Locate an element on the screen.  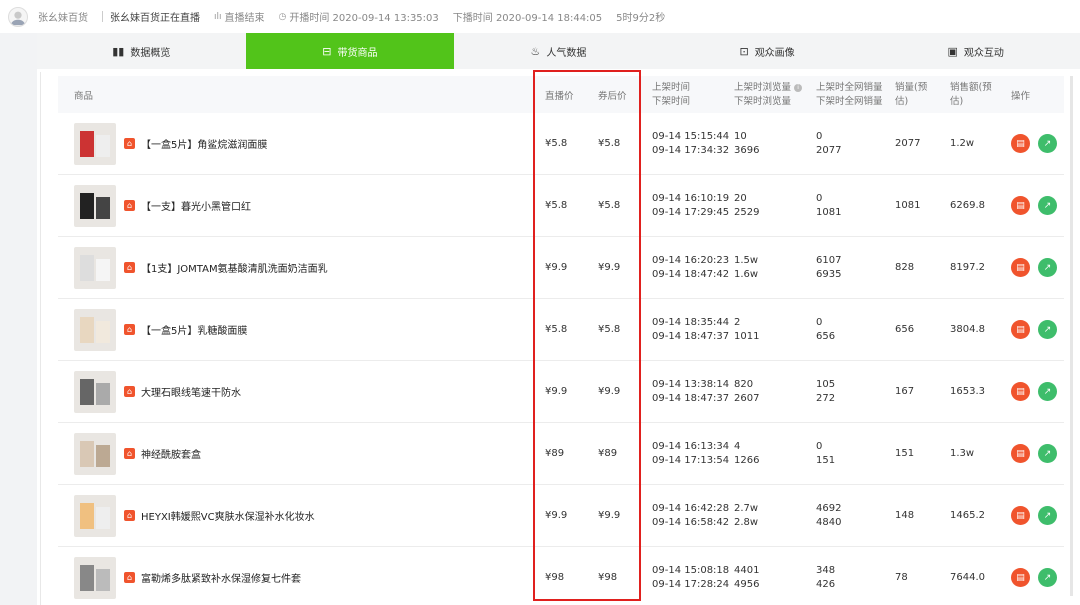
avatar is located at coordinates (18, 16).